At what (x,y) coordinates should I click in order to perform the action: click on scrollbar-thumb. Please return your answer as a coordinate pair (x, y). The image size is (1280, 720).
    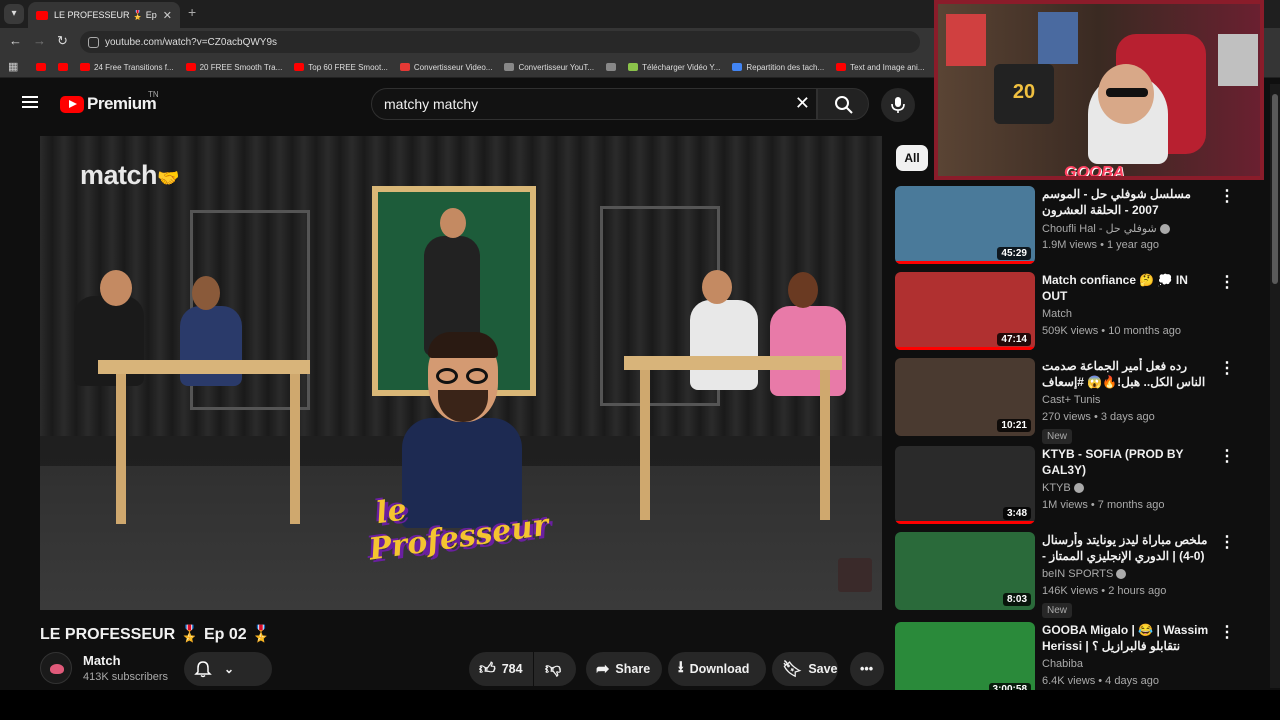
    Looking at the image, I should click on (1275, 189).